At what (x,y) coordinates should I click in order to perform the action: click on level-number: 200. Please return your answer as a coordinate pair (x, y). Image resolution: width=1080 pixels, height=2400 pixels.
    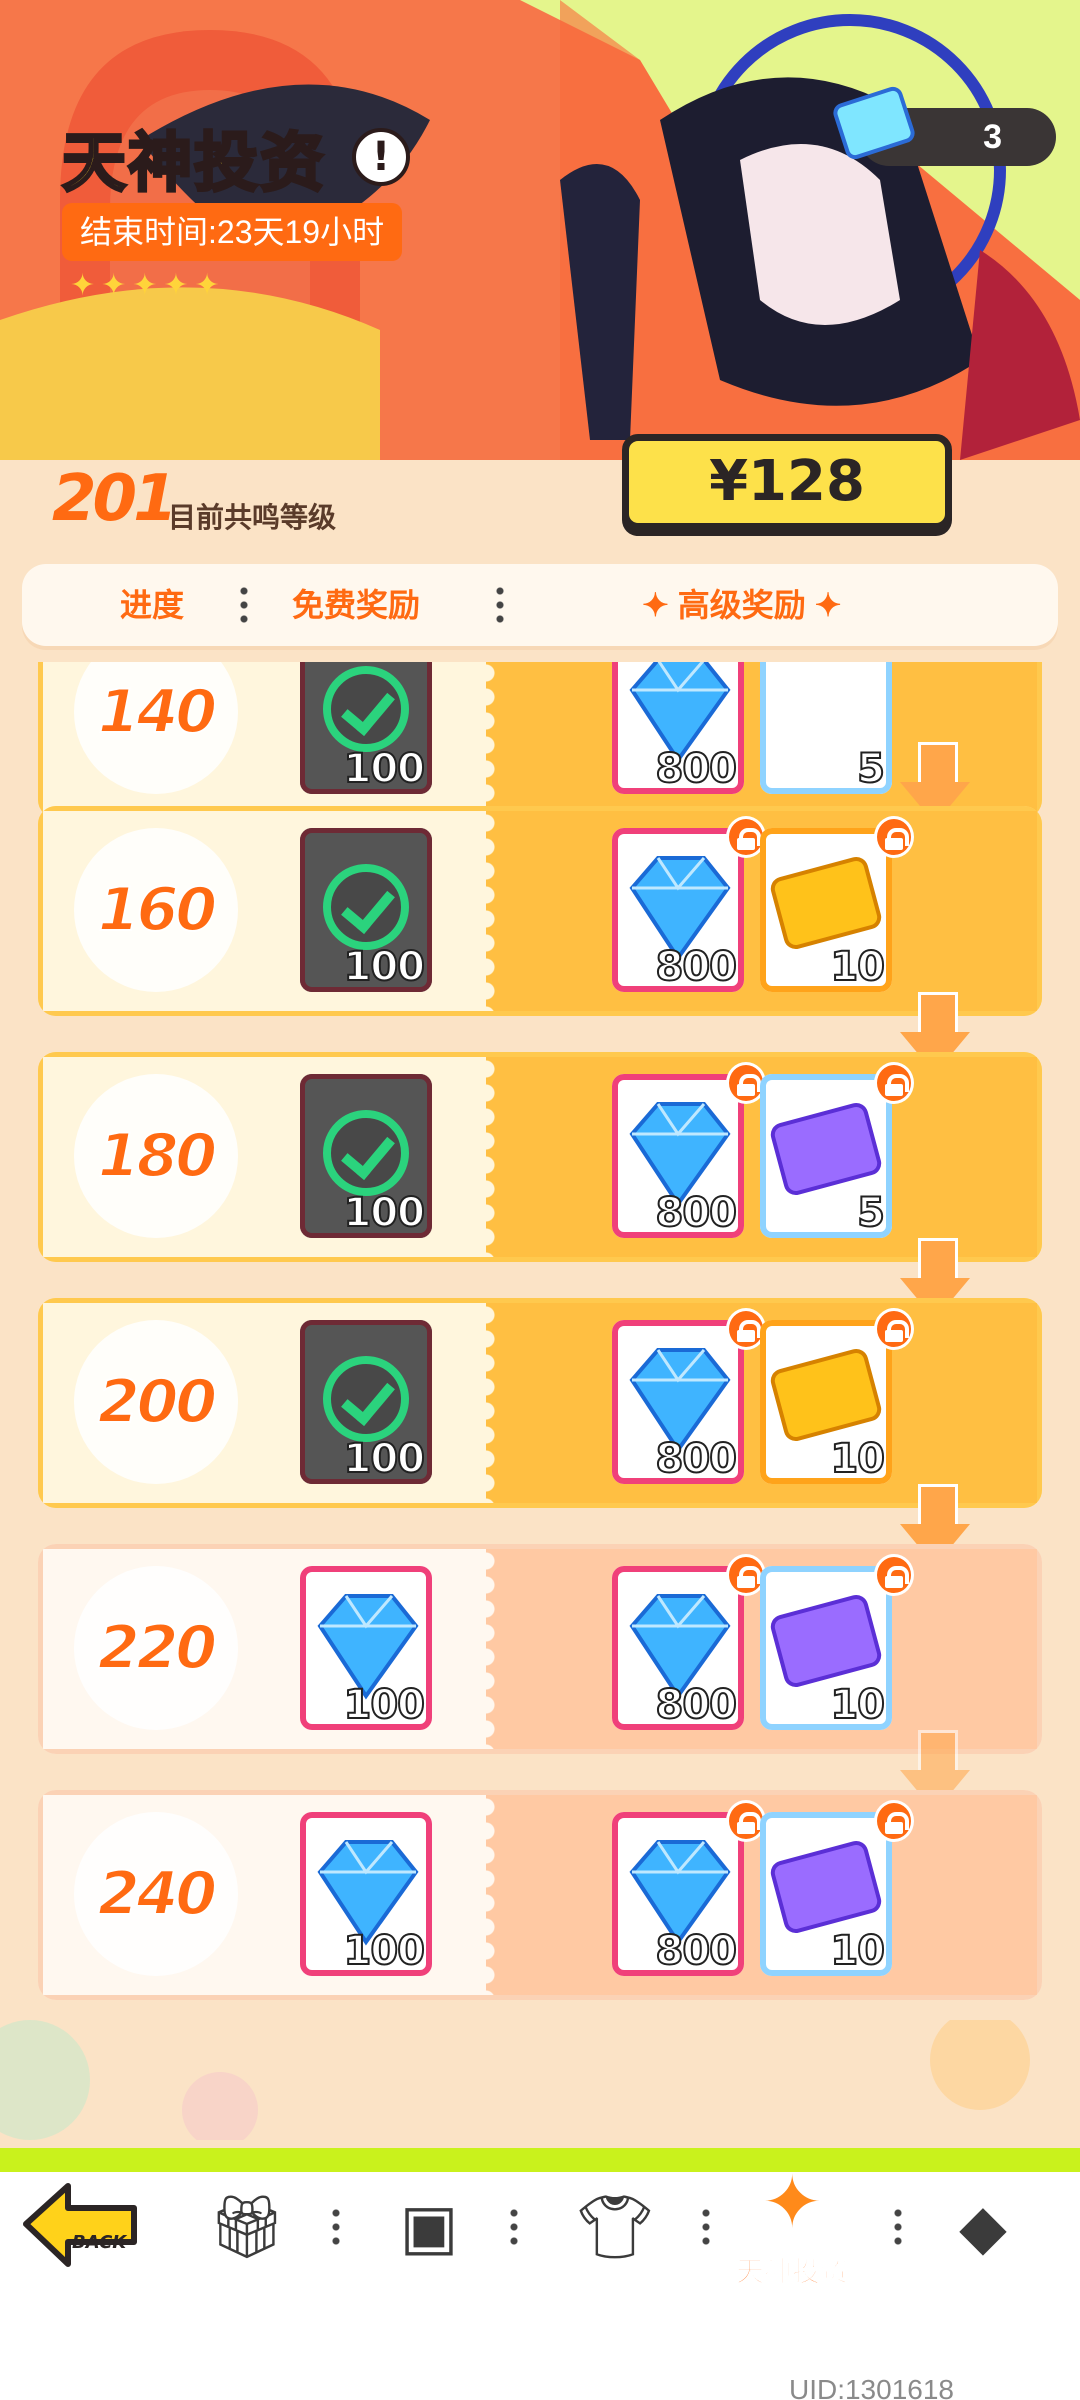
    Looking at the image, I should click on (157, 1402).